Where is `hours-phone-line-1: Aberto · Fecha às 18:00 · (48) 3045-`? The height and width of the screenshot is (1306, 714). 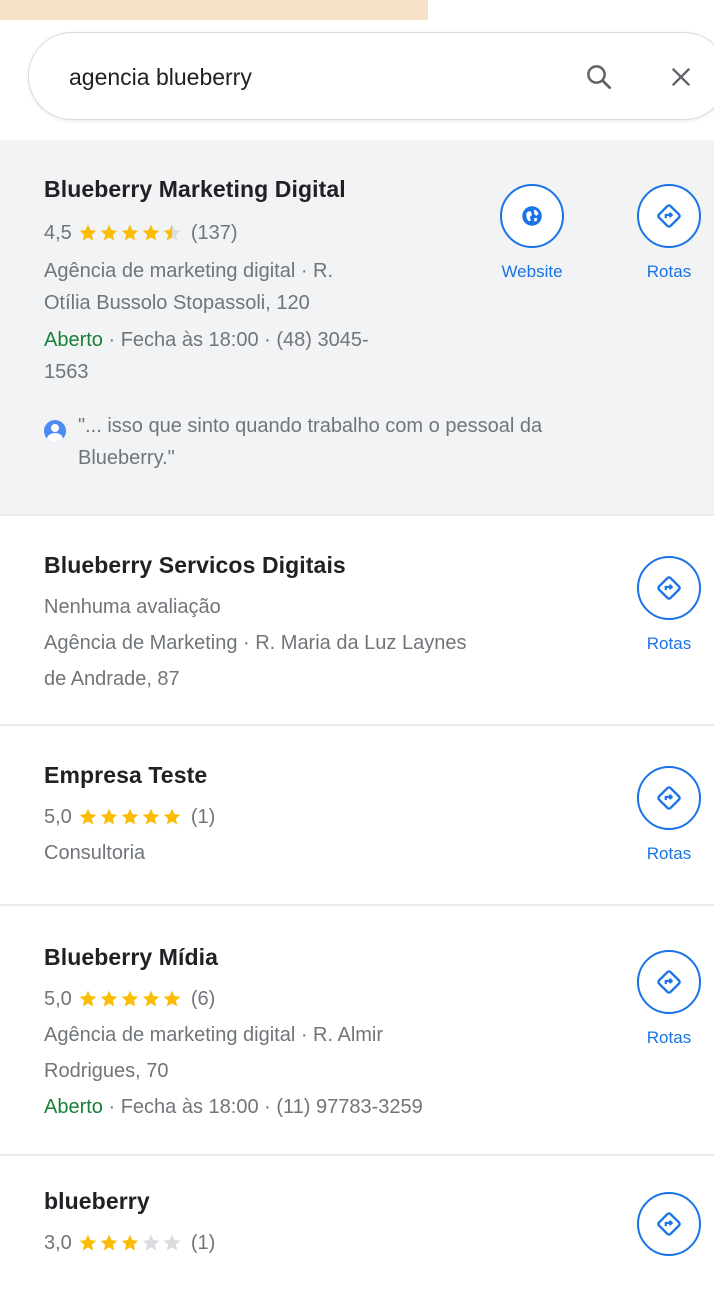 hours-phone-line-1: Aberto · Fecha às 18:00 · (48) 3045- is located at coordinates (206, 340).